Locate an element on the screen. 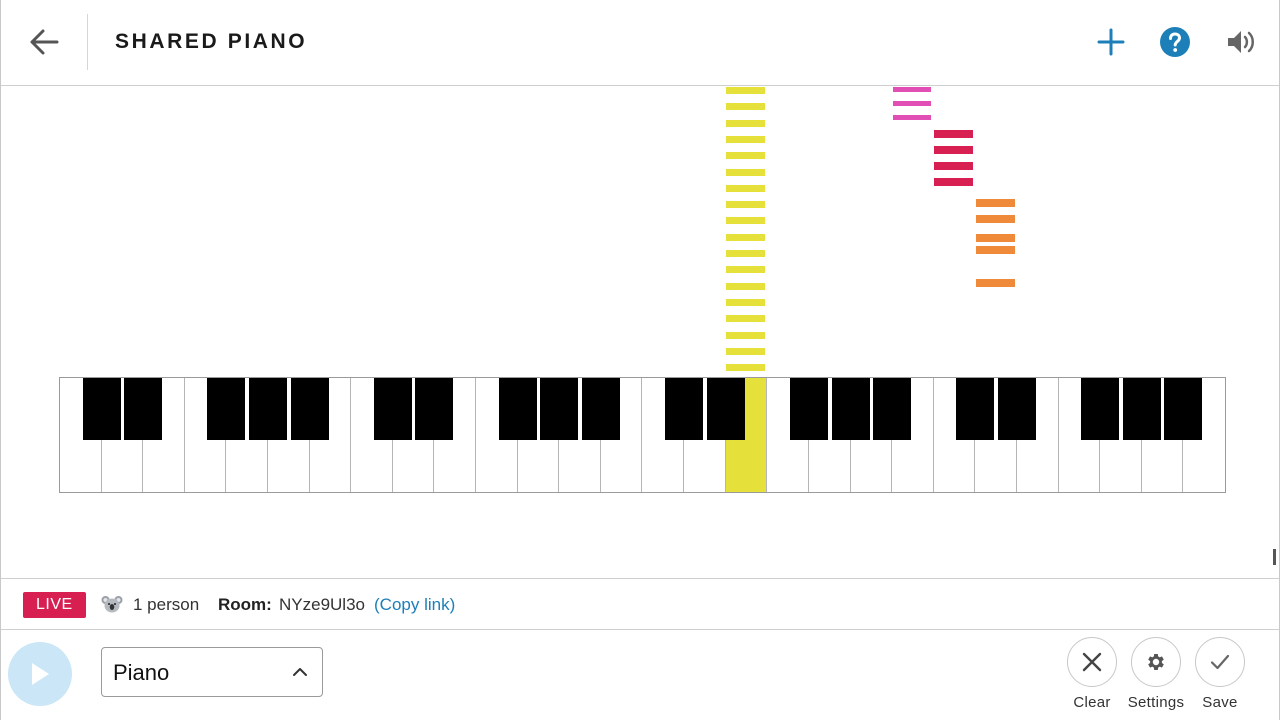 This screenshot has height=720, width=1280. room-label: Room: is located at coordinates (245, 604).